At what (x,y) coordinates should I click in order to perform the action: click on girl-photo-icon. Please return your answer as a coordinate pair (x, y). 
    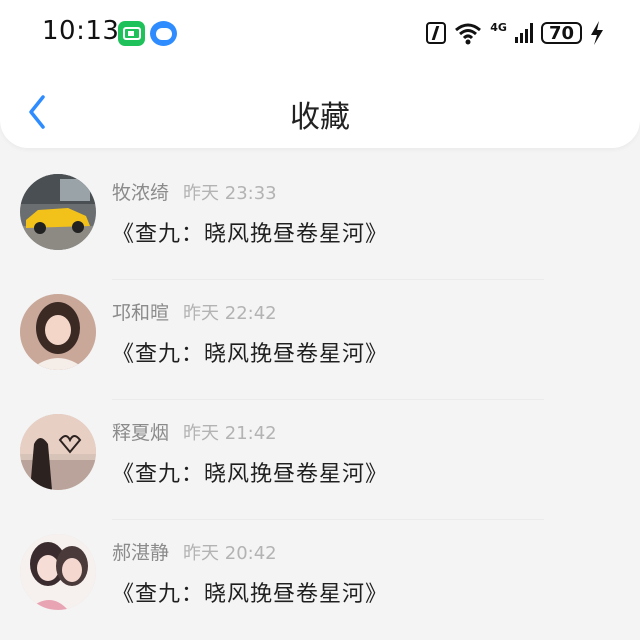
    Looking at the image, I should click on (58, 332).